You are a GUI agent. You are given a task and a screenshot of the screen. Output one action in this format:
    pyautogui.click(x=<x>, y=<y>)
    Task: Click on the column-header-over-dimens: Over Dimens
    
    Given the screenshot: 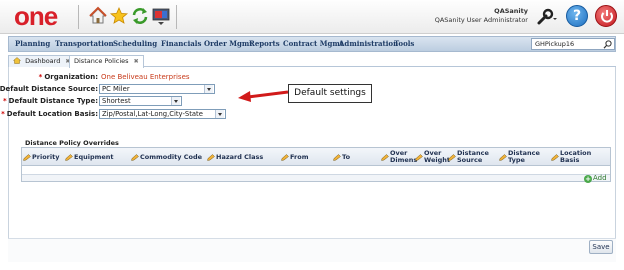 What is the action you would take?
    pyautogui.click(x=398, y=157)
    